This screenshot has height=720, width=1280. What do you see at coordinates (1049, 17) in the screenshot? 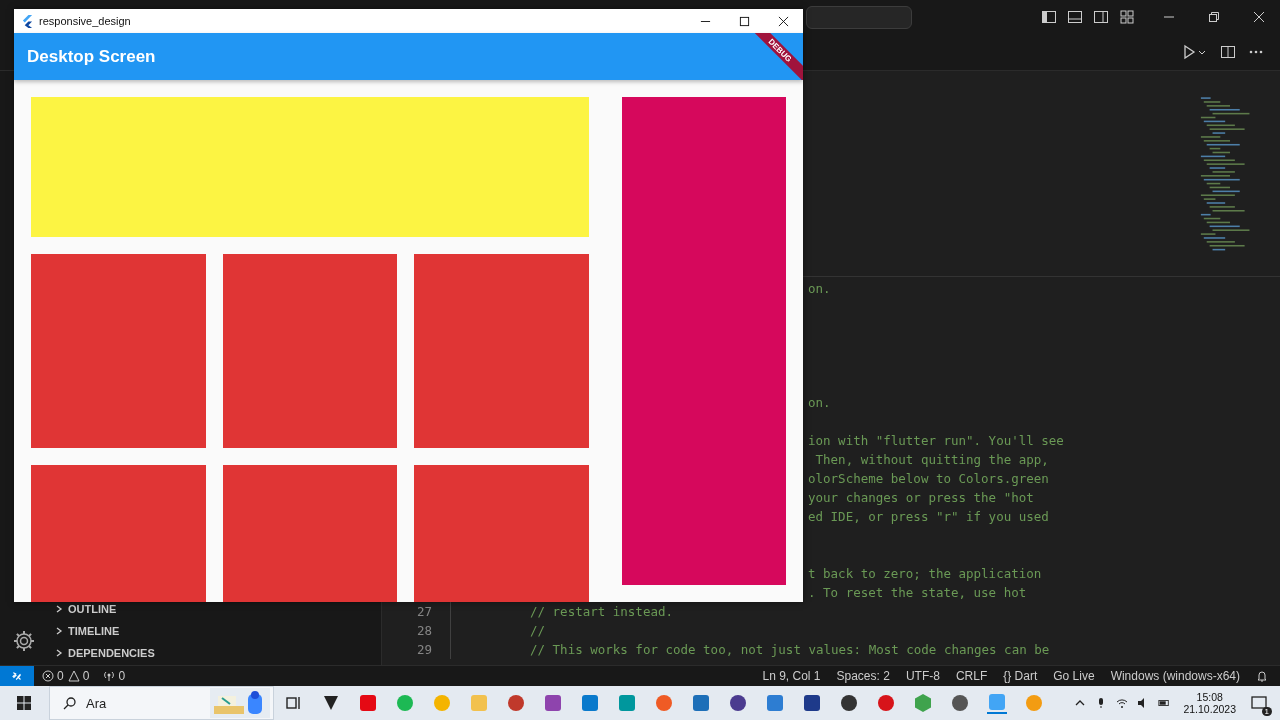
I see `sidebar-layout-icon` at bounding box center [1049, 17].